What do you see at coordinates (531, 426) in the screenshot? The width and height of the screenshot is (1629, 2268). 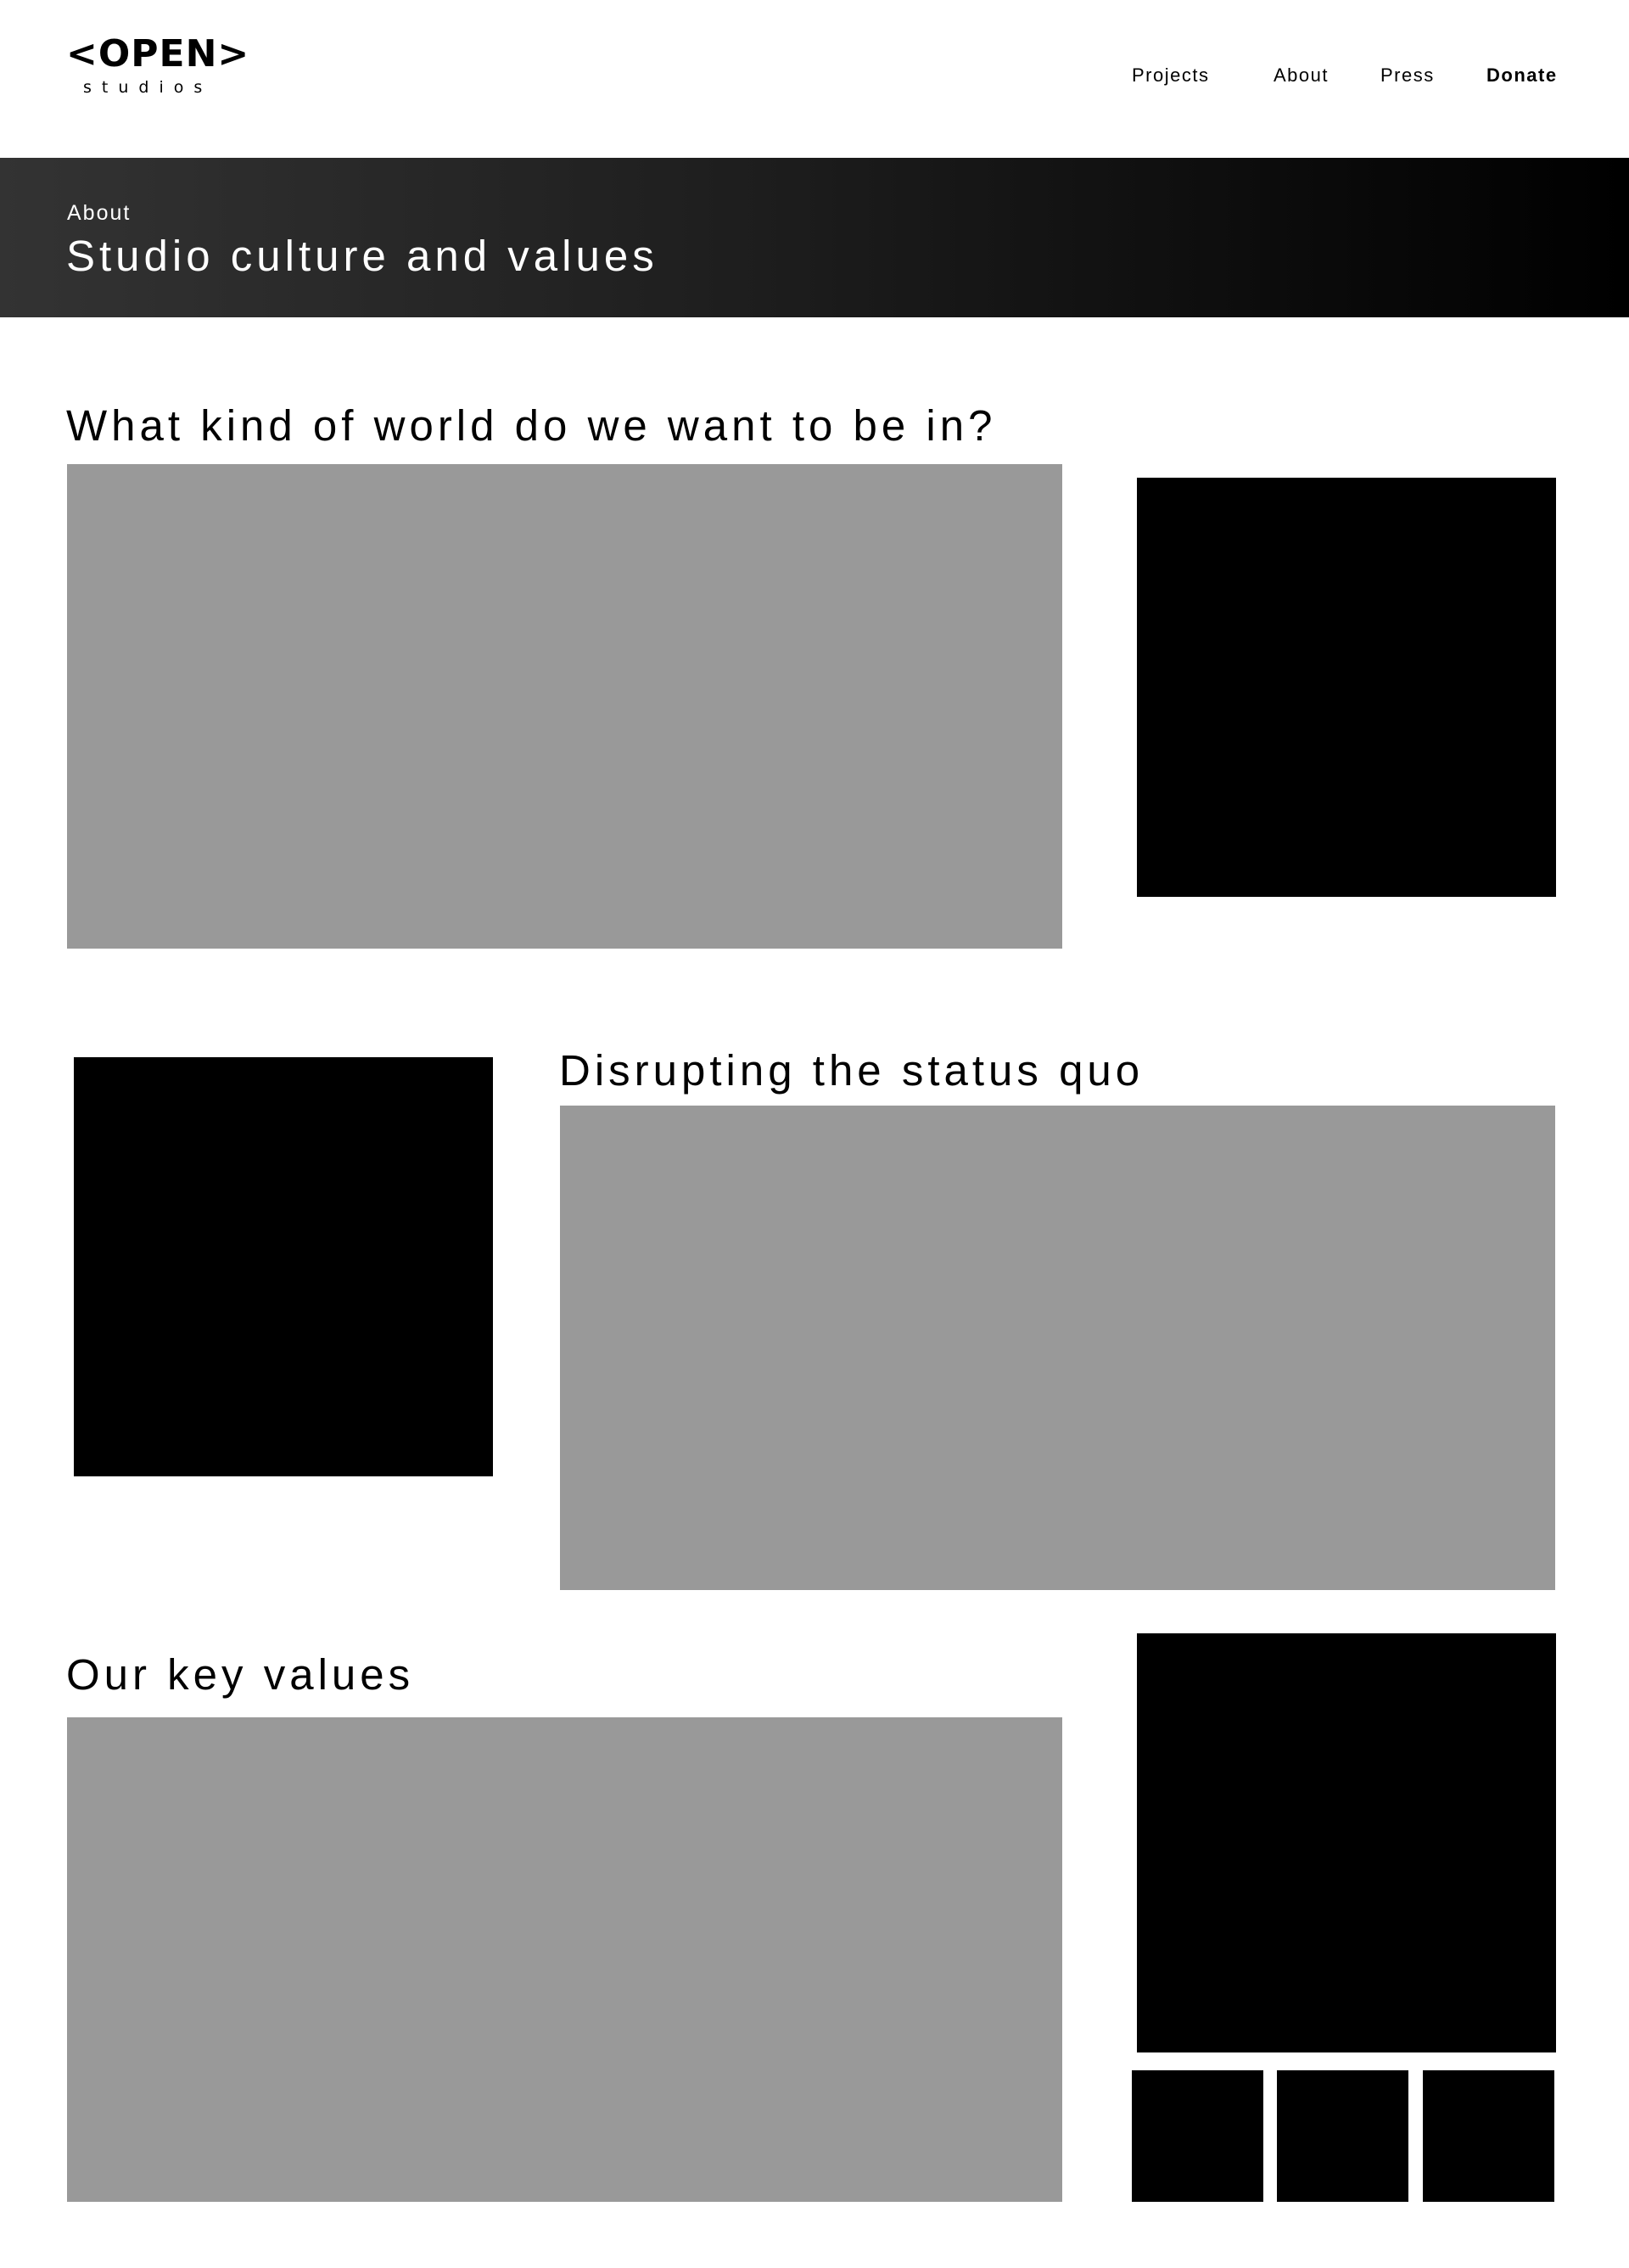 I see `section-heading-world: What kind of world do we want to be in?` at bounding box center [531, 426].